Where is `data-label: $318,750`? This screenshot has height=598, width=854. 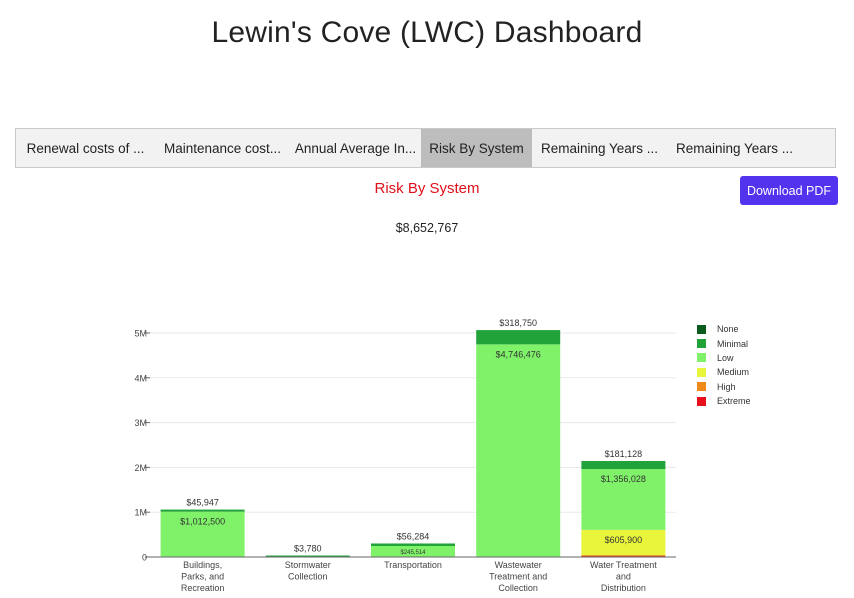 data-label: $318,750 is located at coordinates (518, 323).